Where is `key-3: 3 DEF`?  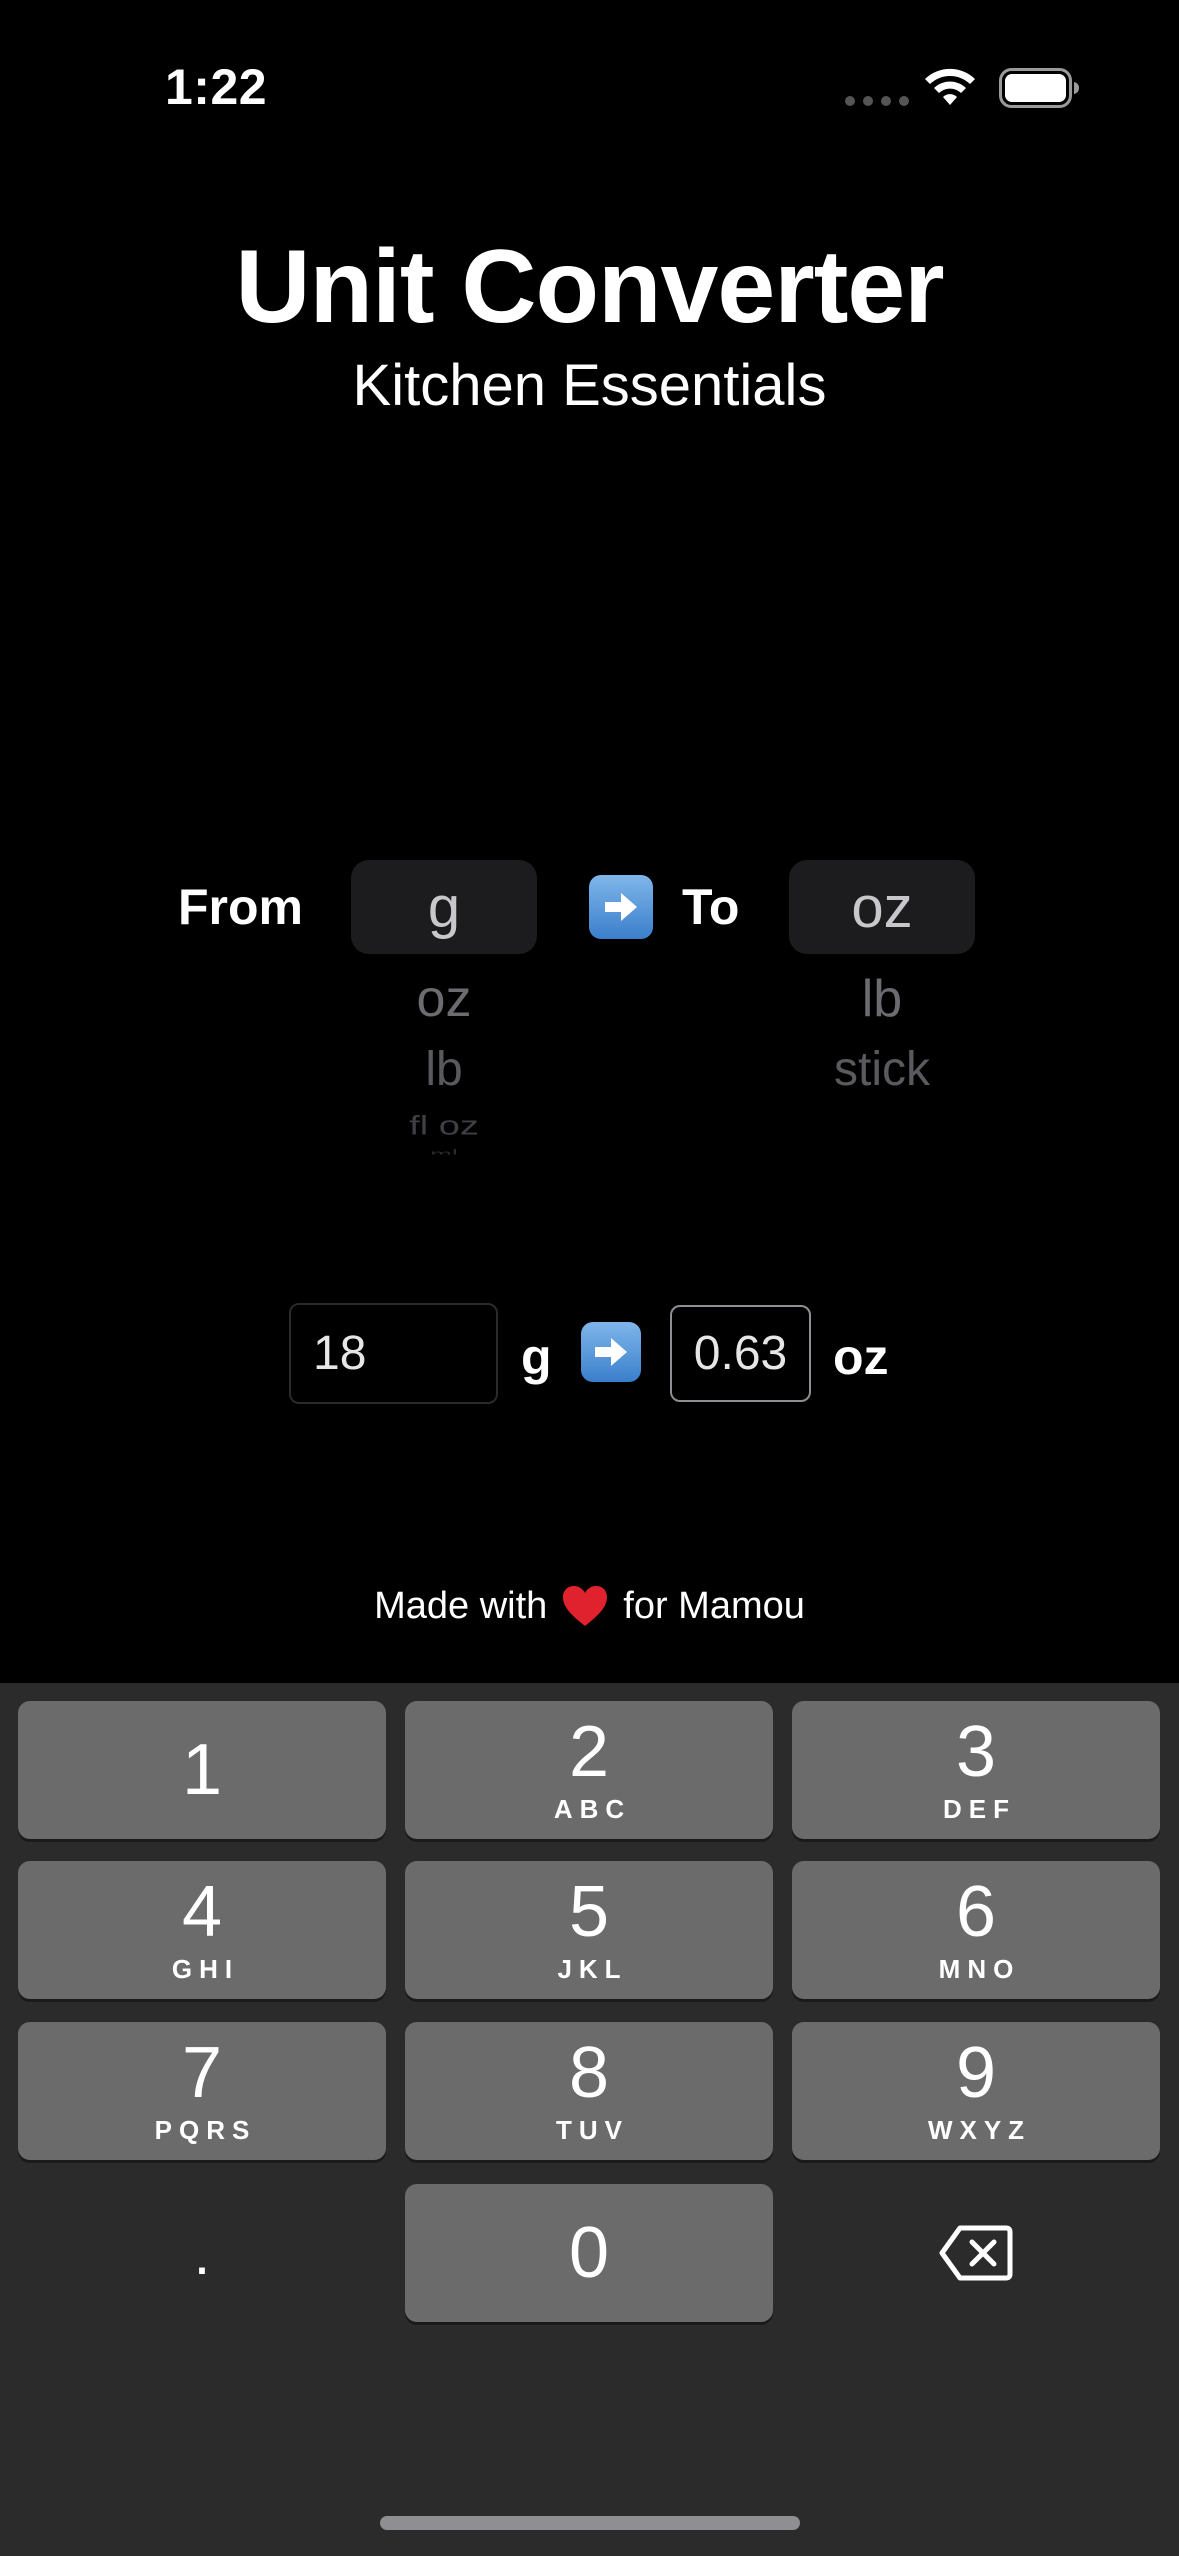
key-3: 3 DEF is located at coordinates (976, 1770).